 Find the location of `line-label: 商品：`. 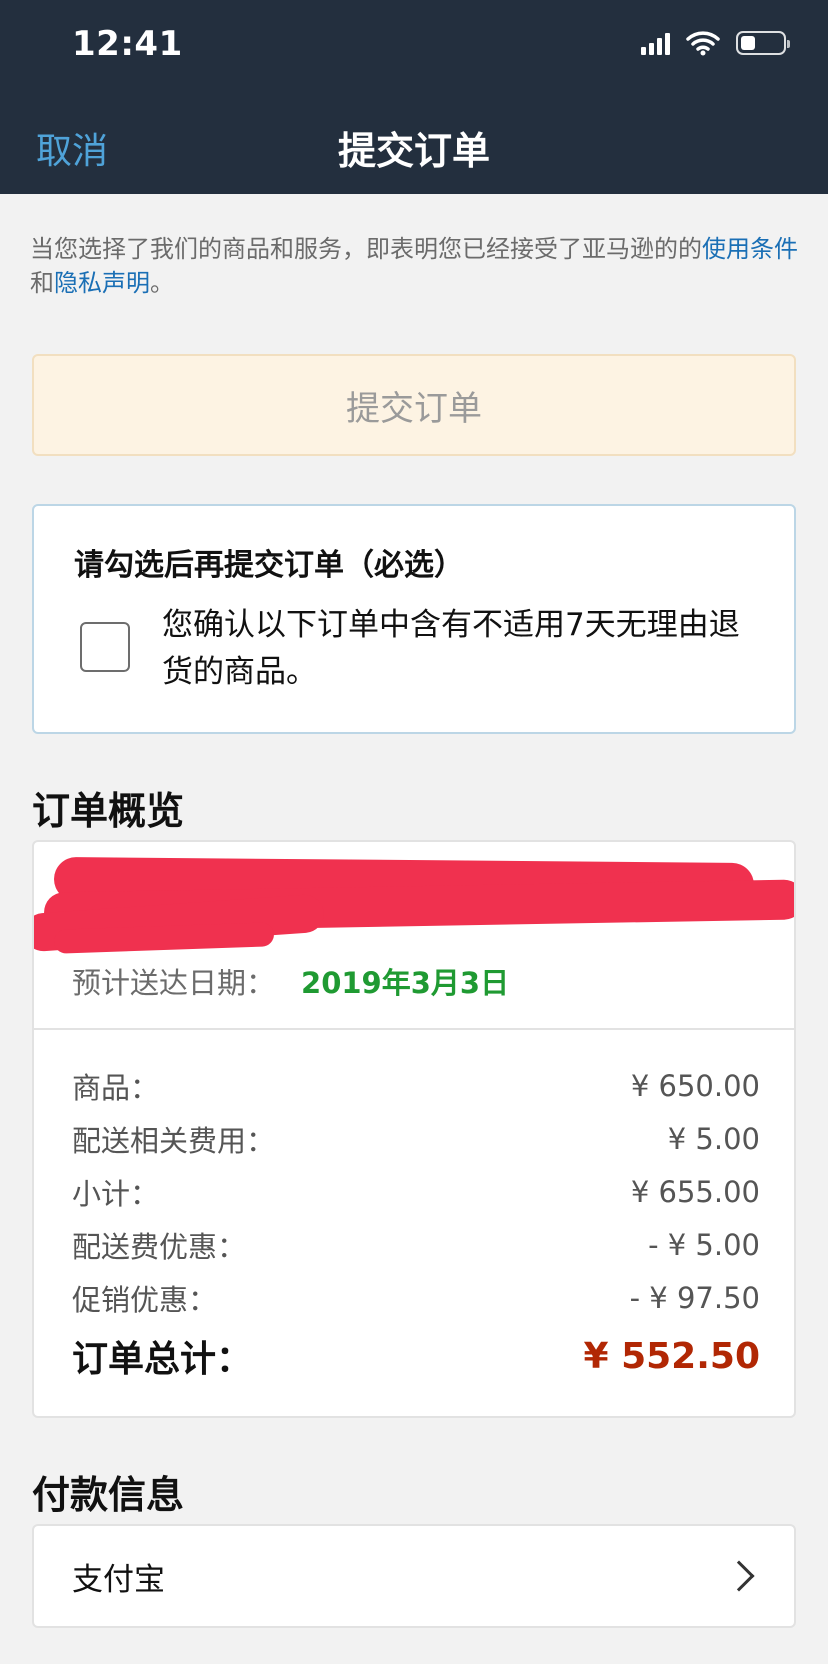

line-label: 商品： is located at coordinates (116, 1088).